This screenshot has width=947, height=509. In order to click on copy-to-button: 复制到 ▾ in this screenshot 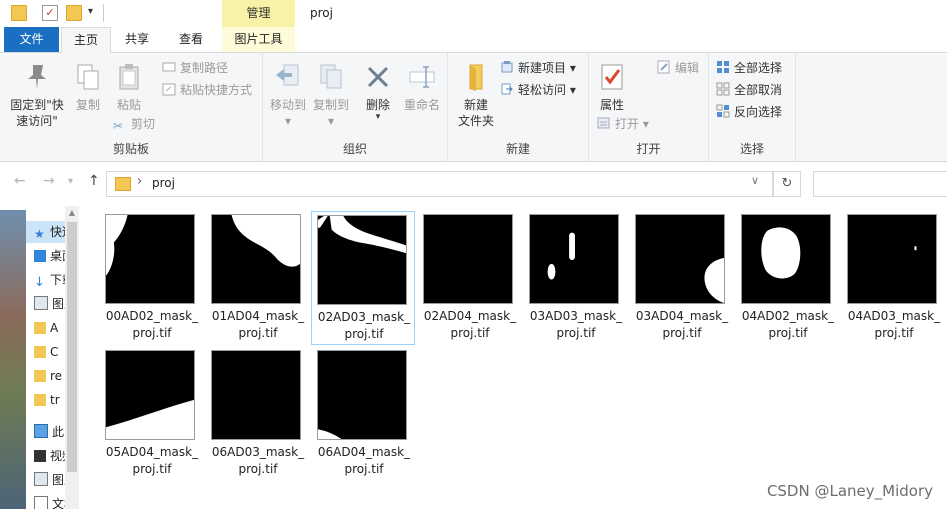, I will do `click(331, 95)`.